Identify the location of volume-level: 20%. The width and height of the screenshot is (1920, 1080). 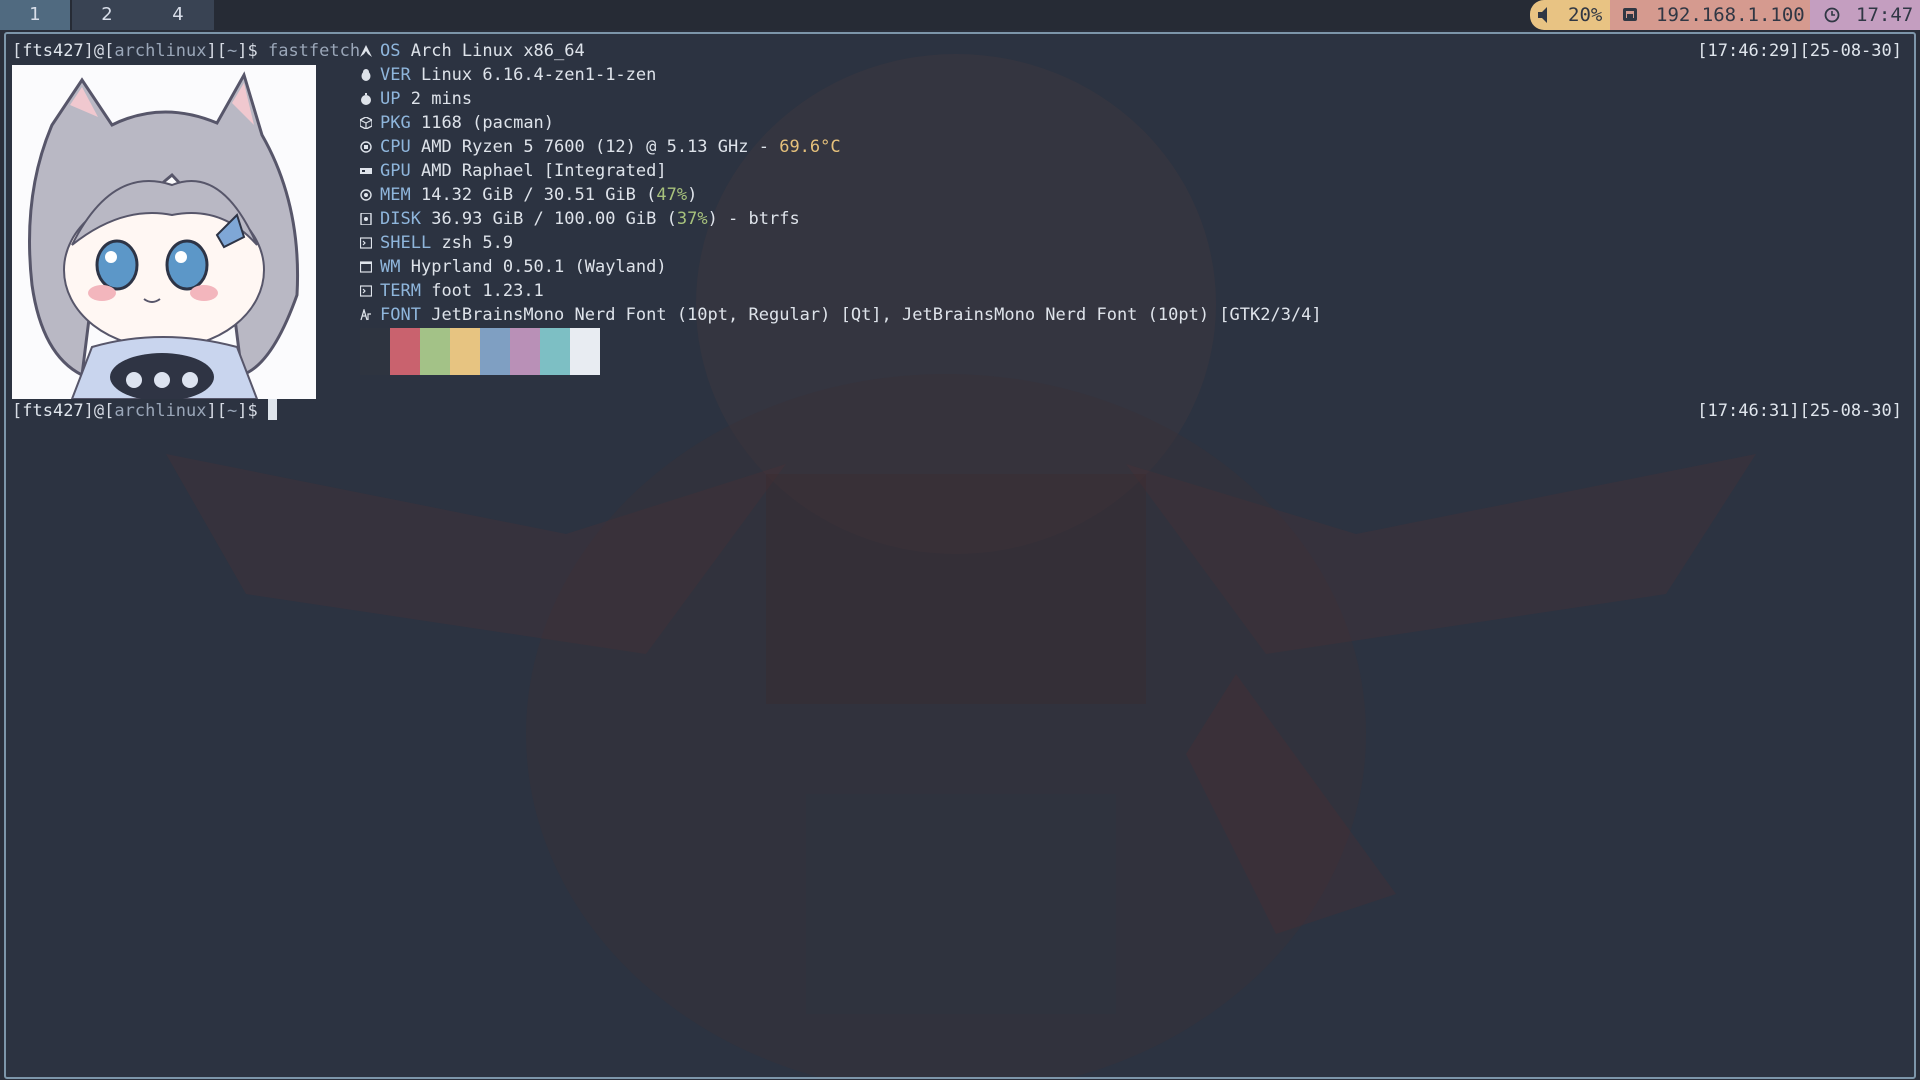
(1585, 15).